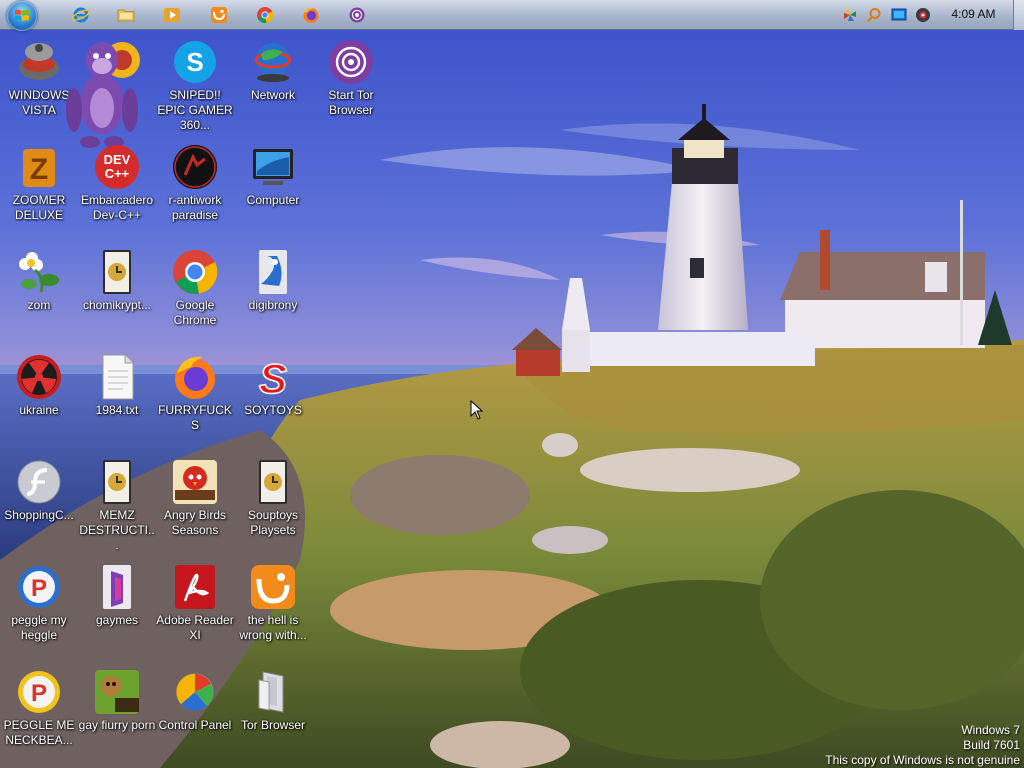 The image size is (1024, 768). I want to click on watermark-genuine-notice: This copy of Windows is not genuine, so click(922, 760).